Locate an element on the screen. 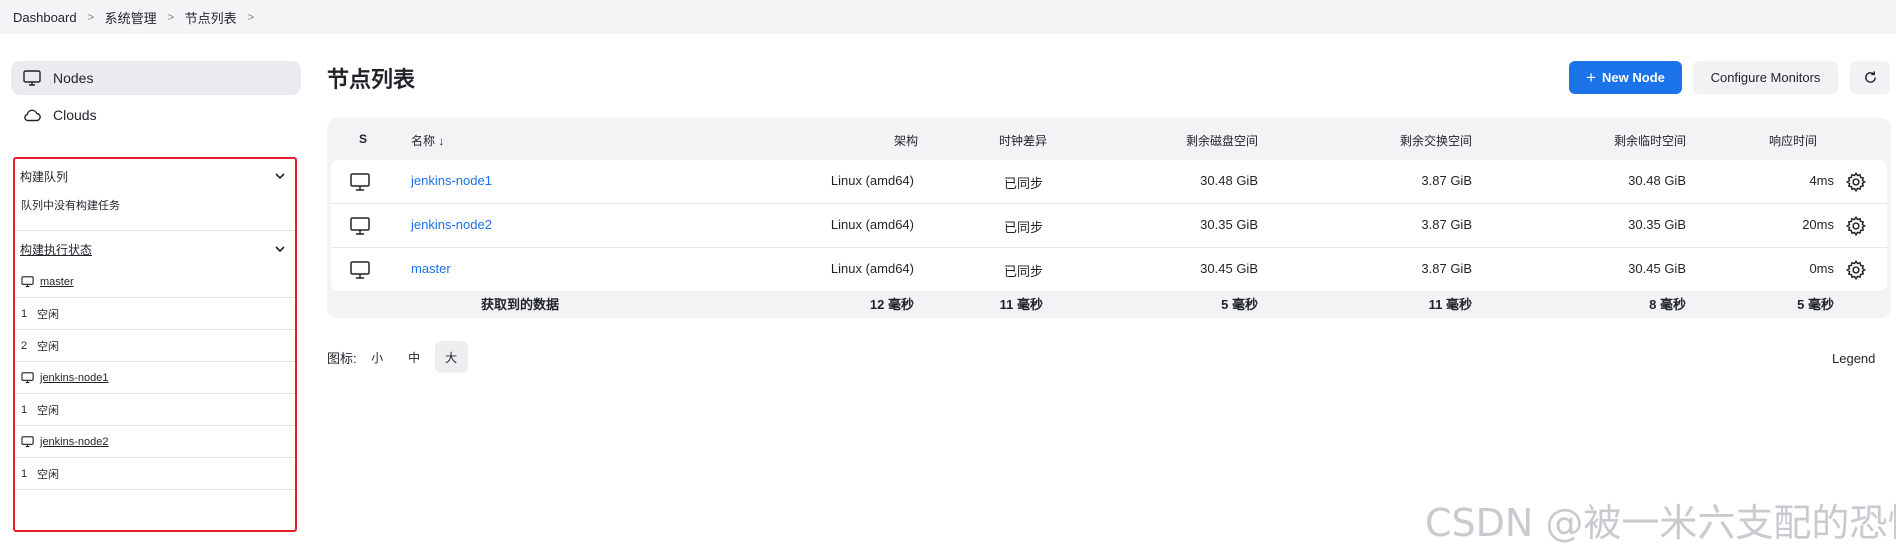 Image resolution: width=1896 pixels, height=549 pixels. footer-clock: 11 毫秒 is located at coordinates (1021, 304).